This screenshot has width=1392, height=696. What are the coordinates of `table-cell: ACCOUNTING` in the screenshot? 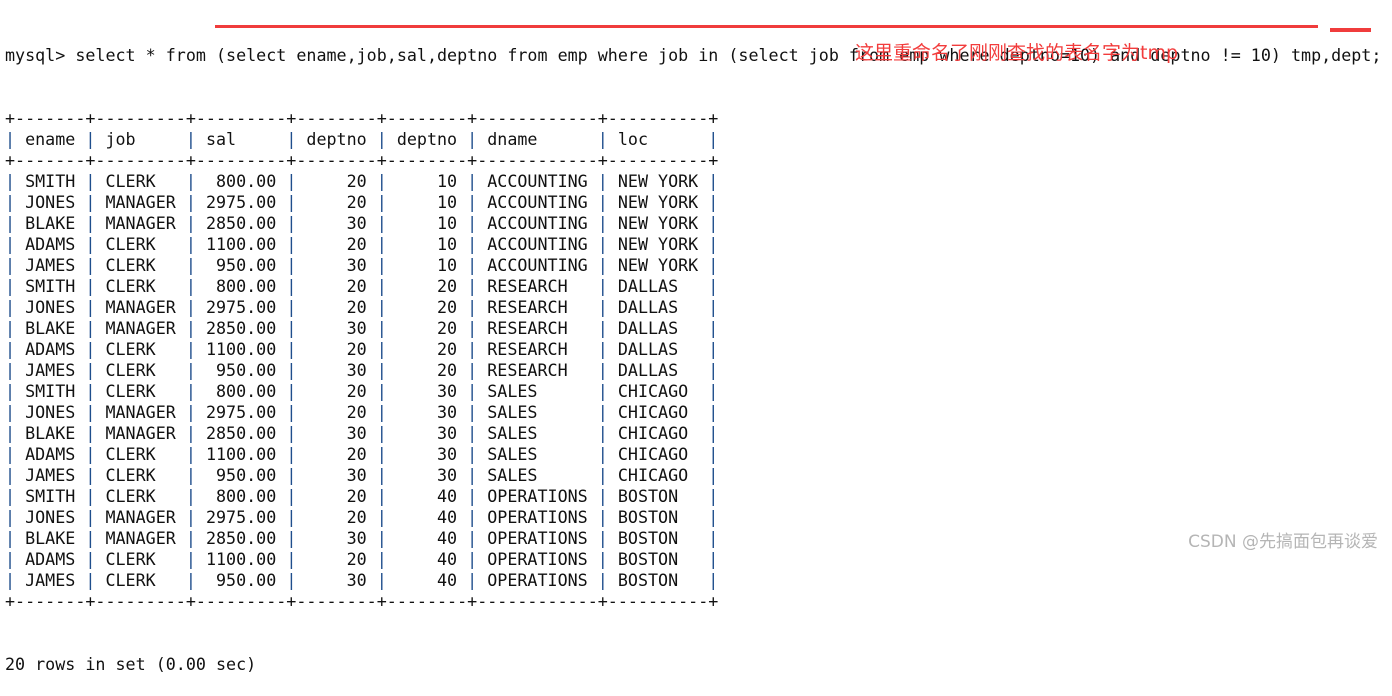 It's located at (542, 223).